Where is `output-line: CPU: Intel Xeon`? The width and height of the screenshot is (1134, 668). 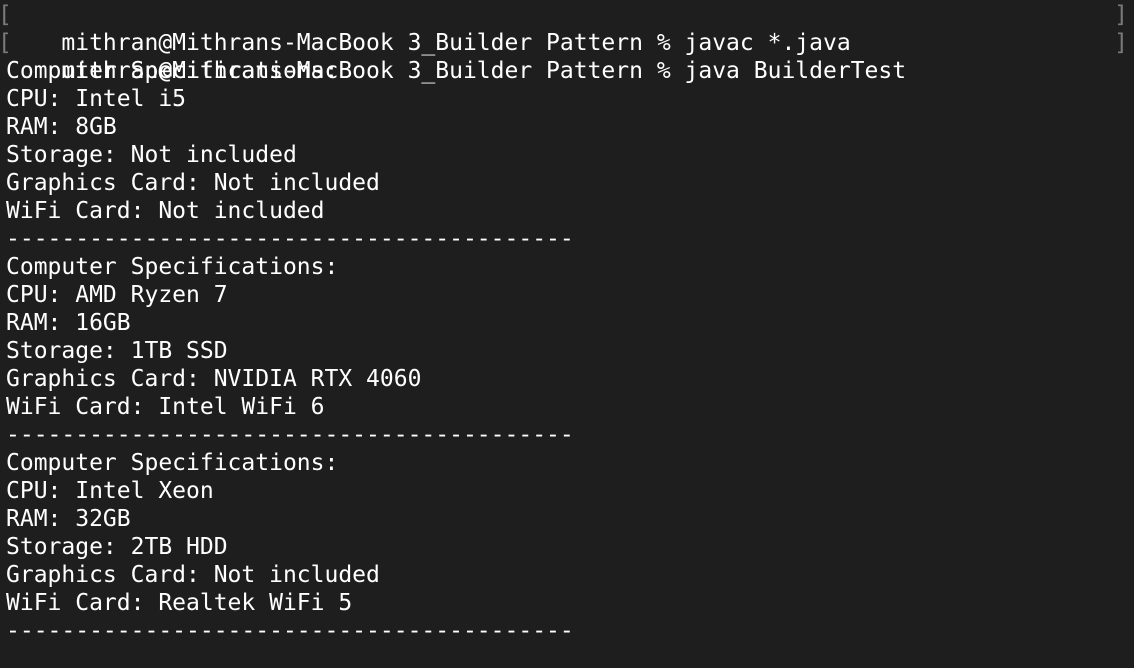 output-line: CPU: Intel Xeon is located at coordinates (110, 491).